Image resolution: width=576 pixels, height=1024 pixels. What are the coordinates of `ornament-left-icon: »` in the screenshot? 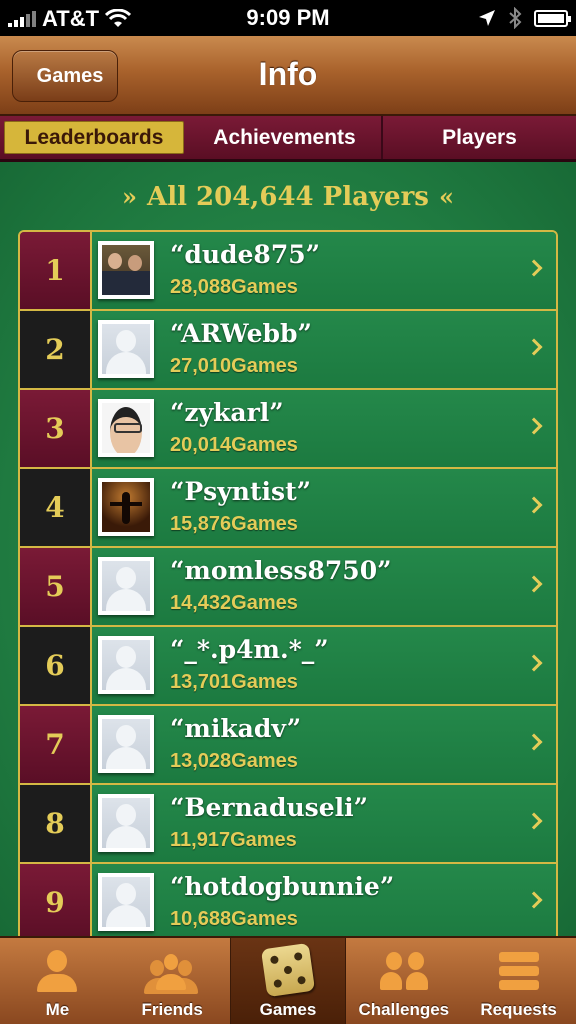 It's located at (130, 196).